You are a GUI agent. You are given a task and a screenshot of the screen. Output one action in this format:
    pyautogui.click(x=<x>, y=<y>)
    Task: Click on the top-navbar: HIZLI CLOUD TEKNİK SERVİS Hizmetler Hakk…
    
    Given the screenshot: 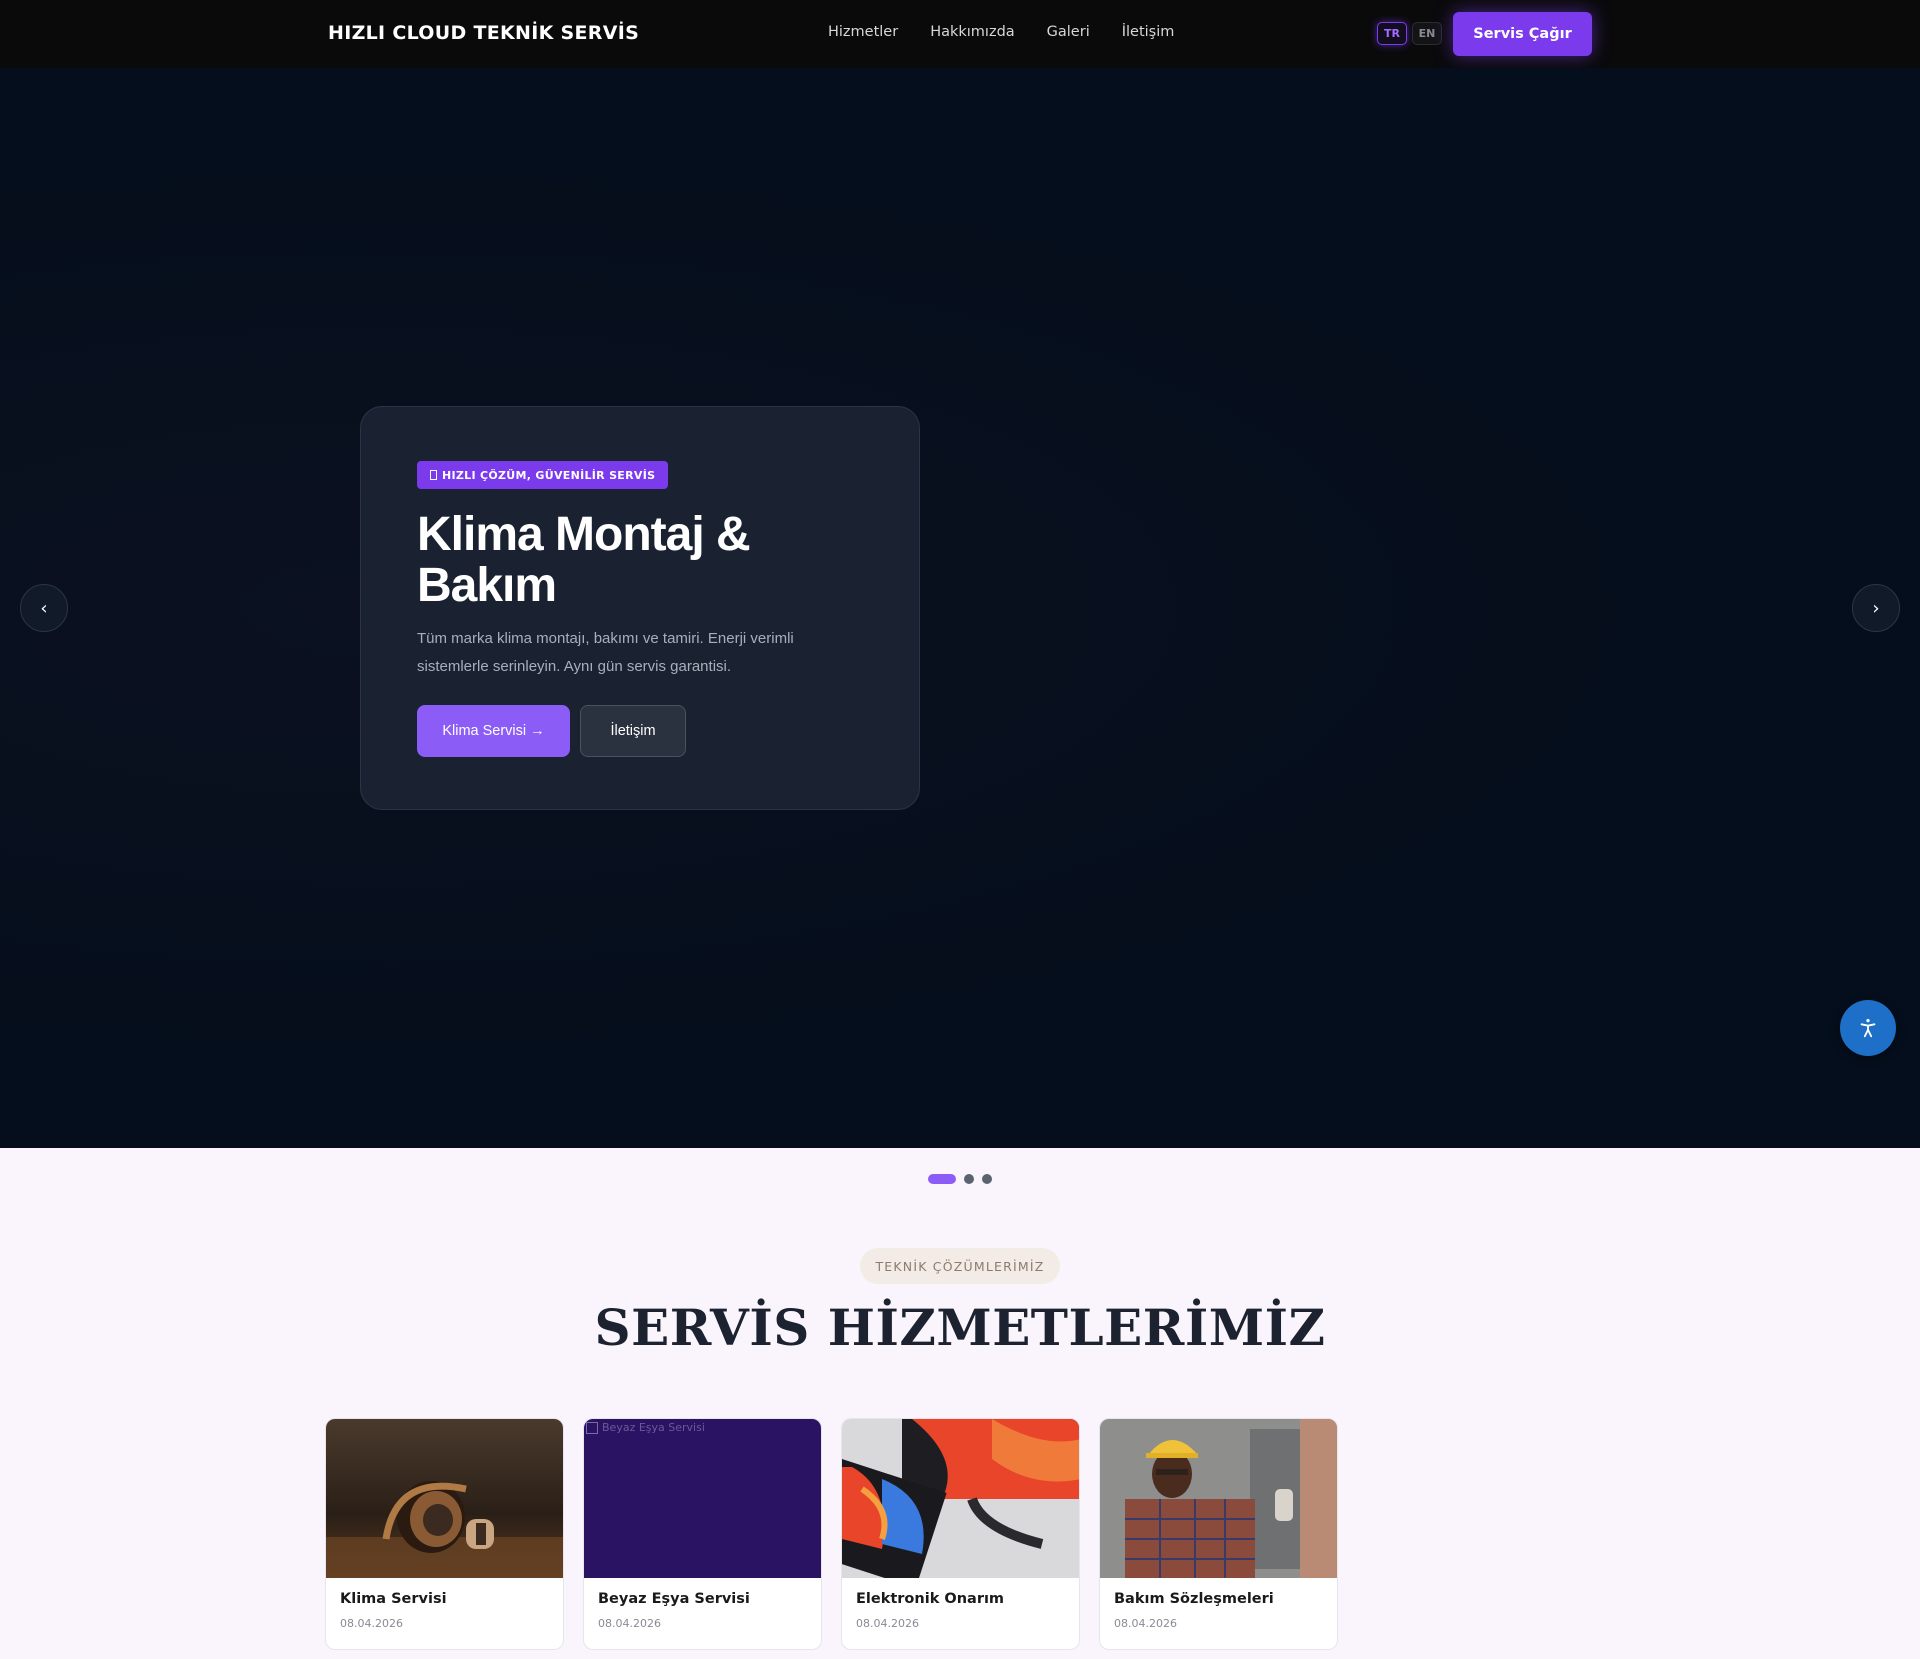 What is the action you would take?
    pyautogui.click(x=960, y=34)
    